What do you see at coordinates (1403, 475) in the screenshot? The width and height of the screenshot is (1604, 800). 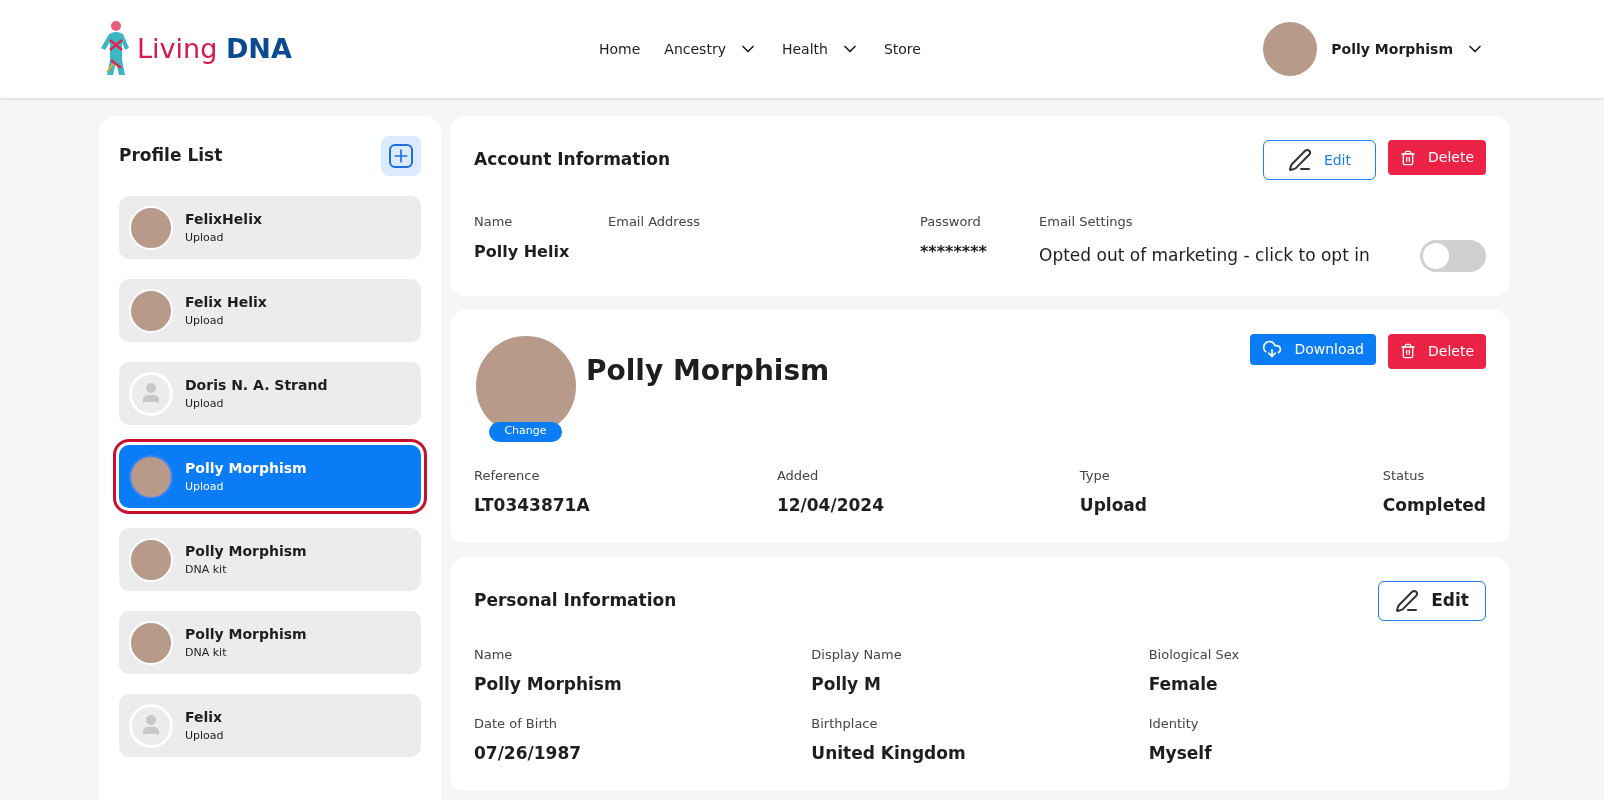 I see `field-label: Status` at bounding box center [1403, 475].